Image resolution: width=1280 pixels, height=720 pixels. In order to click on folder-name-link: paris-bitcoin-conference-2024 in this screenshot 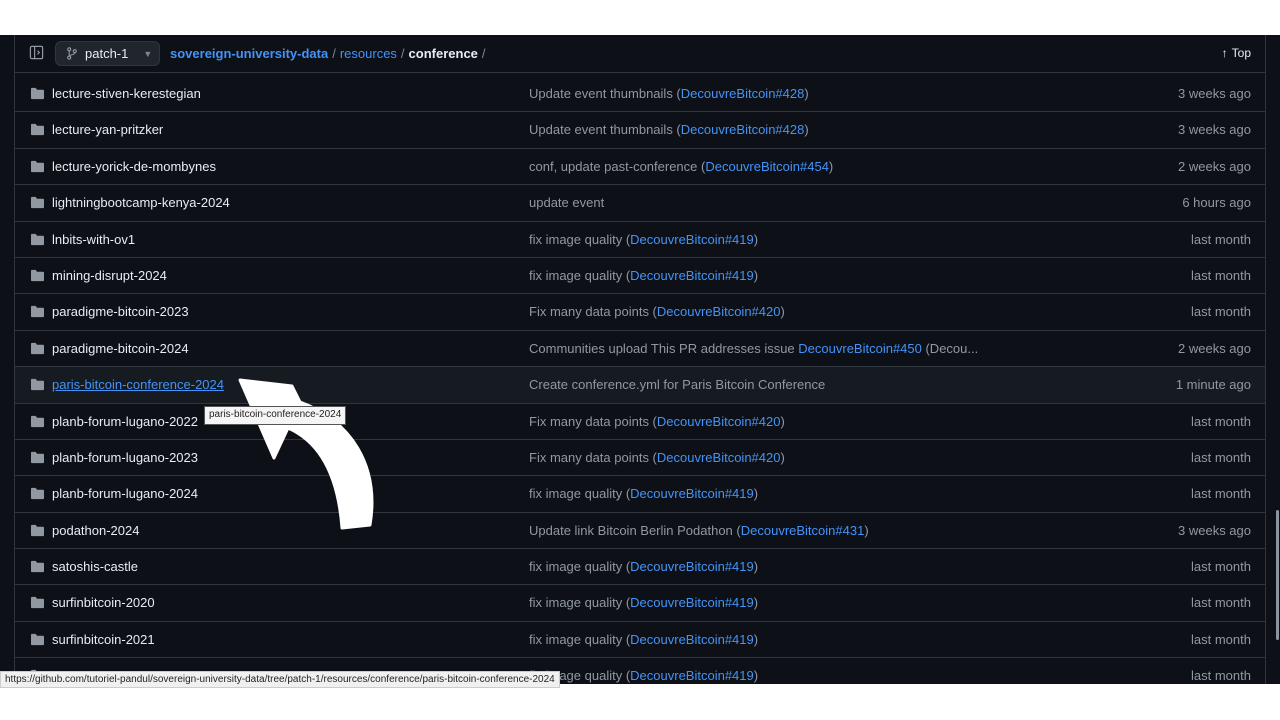, I will do `click(138, 384)`.